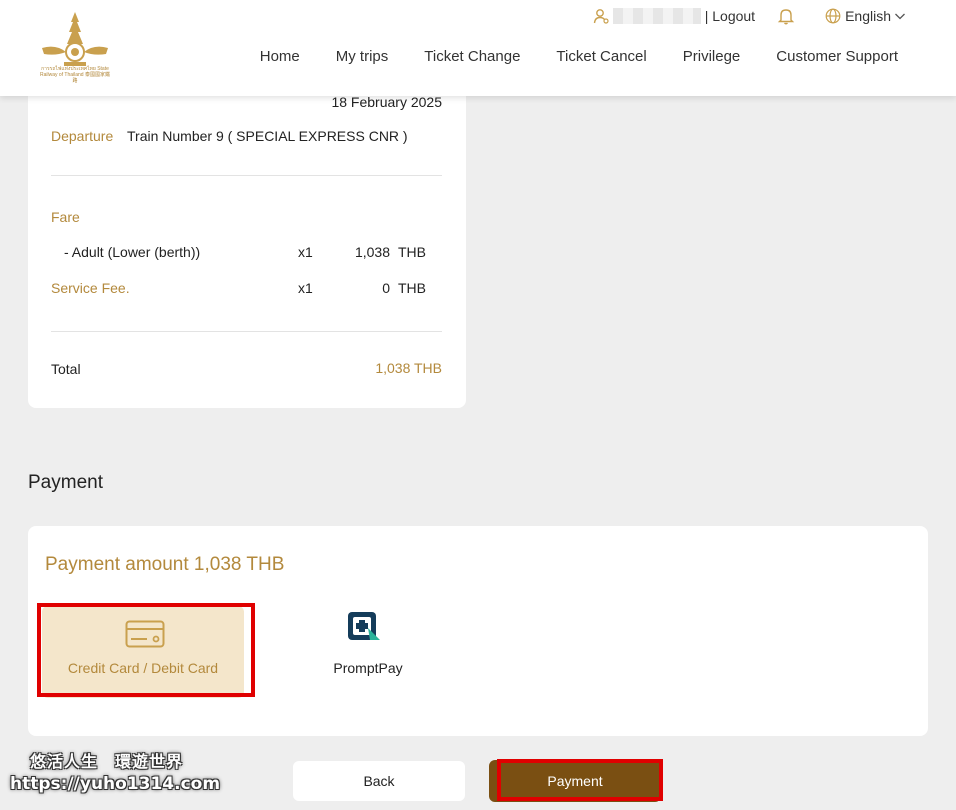 The image size is (956, 810). I want to click on promptpay-icon, so click(364, 626).